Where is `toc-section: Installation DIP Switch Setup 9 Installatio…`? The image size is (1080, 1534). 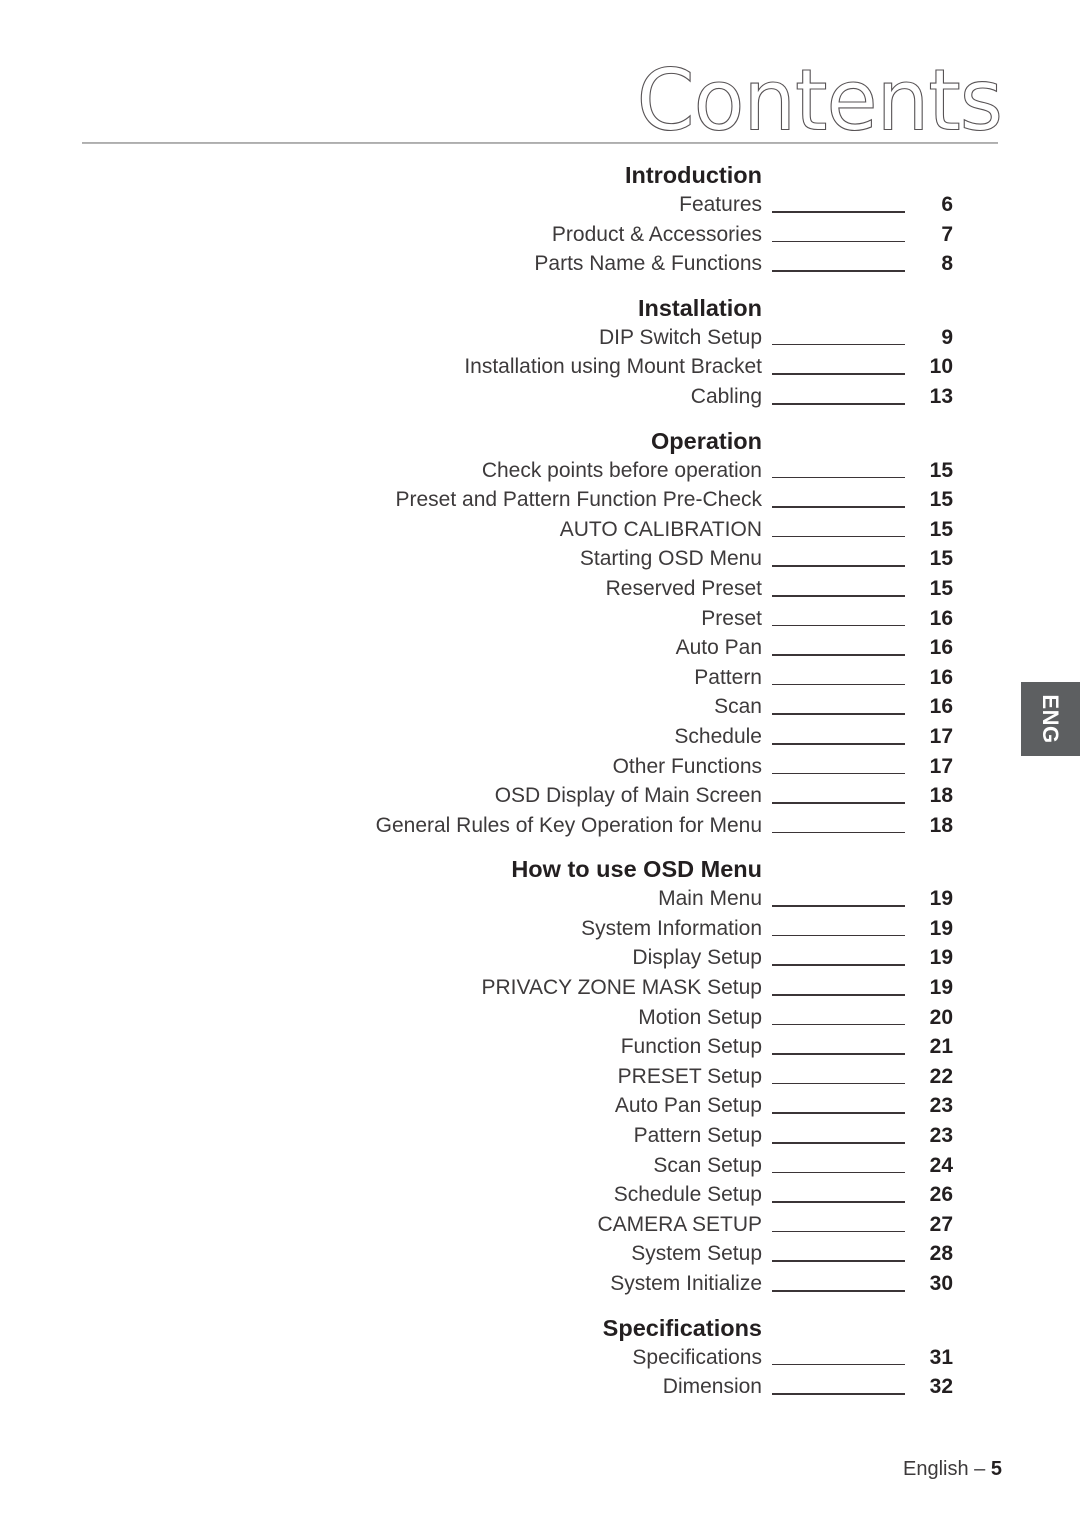
toc-section: Installation DIP Switch Setup 9 Installatio… is located at coordinates (540, 352).